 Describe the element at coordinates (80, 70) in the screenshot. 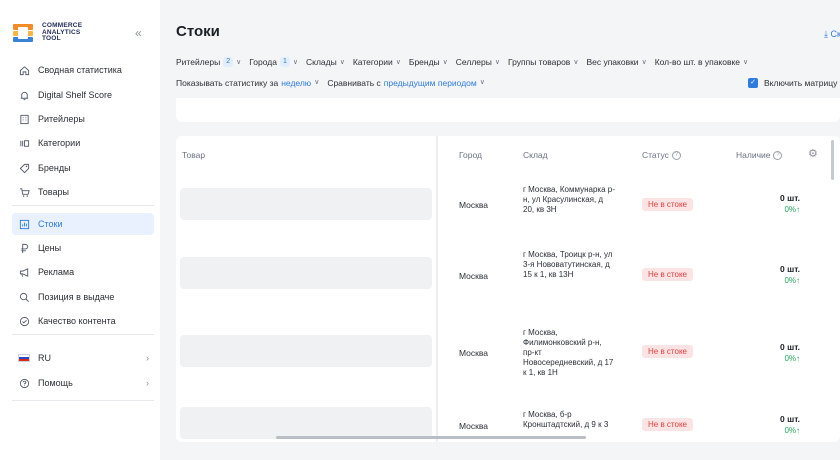

I see `sidebar-item-label: Сводная статистика` at that location.